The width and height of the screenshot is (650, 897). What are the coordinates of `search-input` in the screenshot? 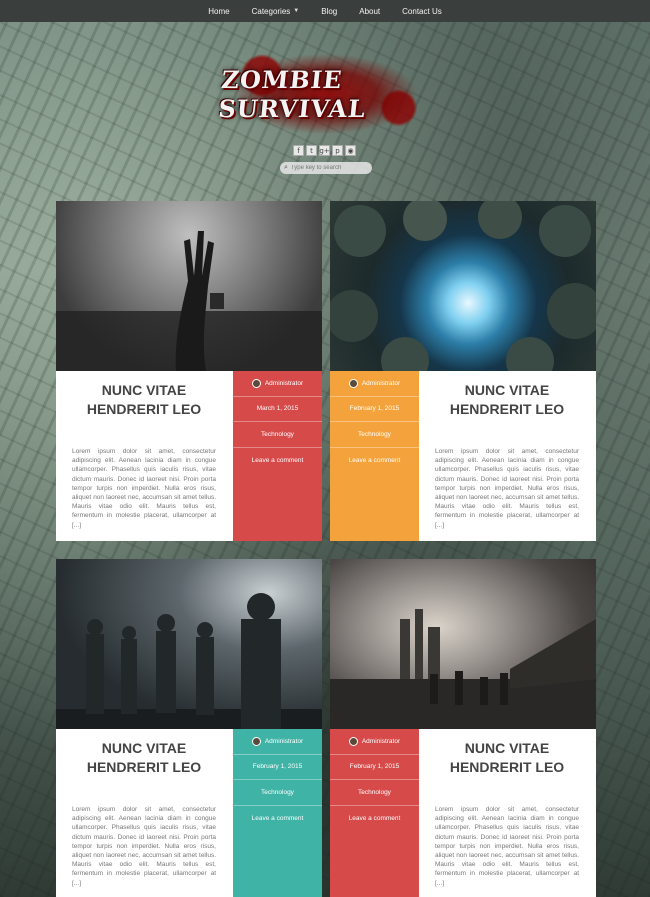 It's located at (328, 168).